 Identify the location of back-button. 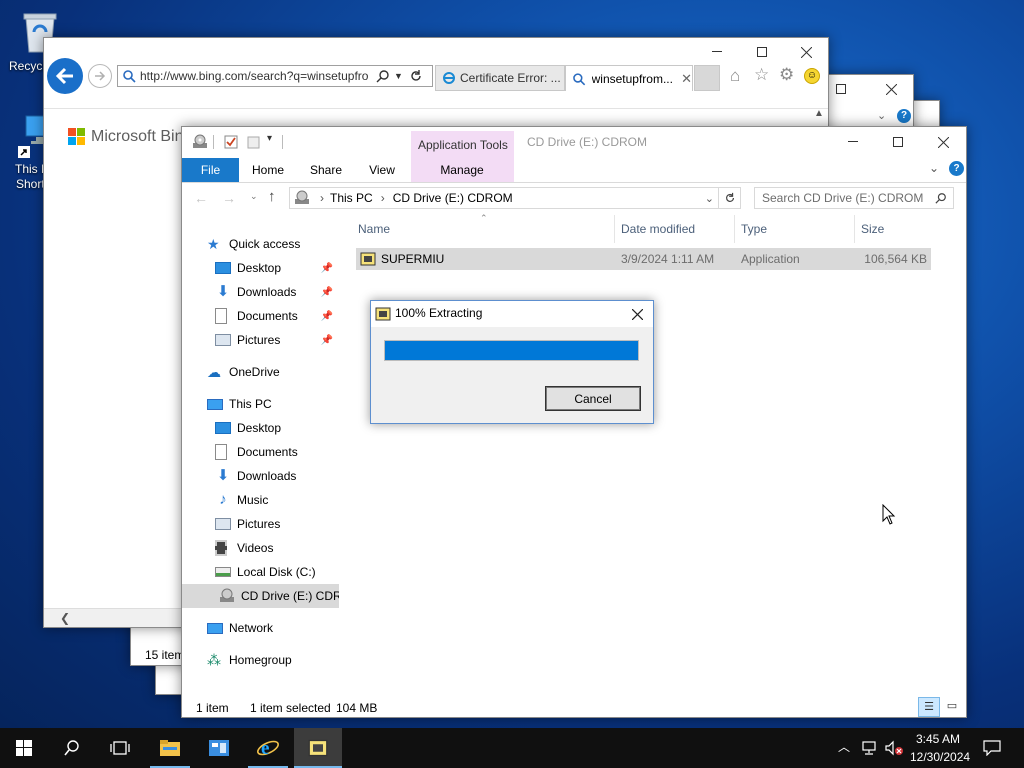
(65, 76).